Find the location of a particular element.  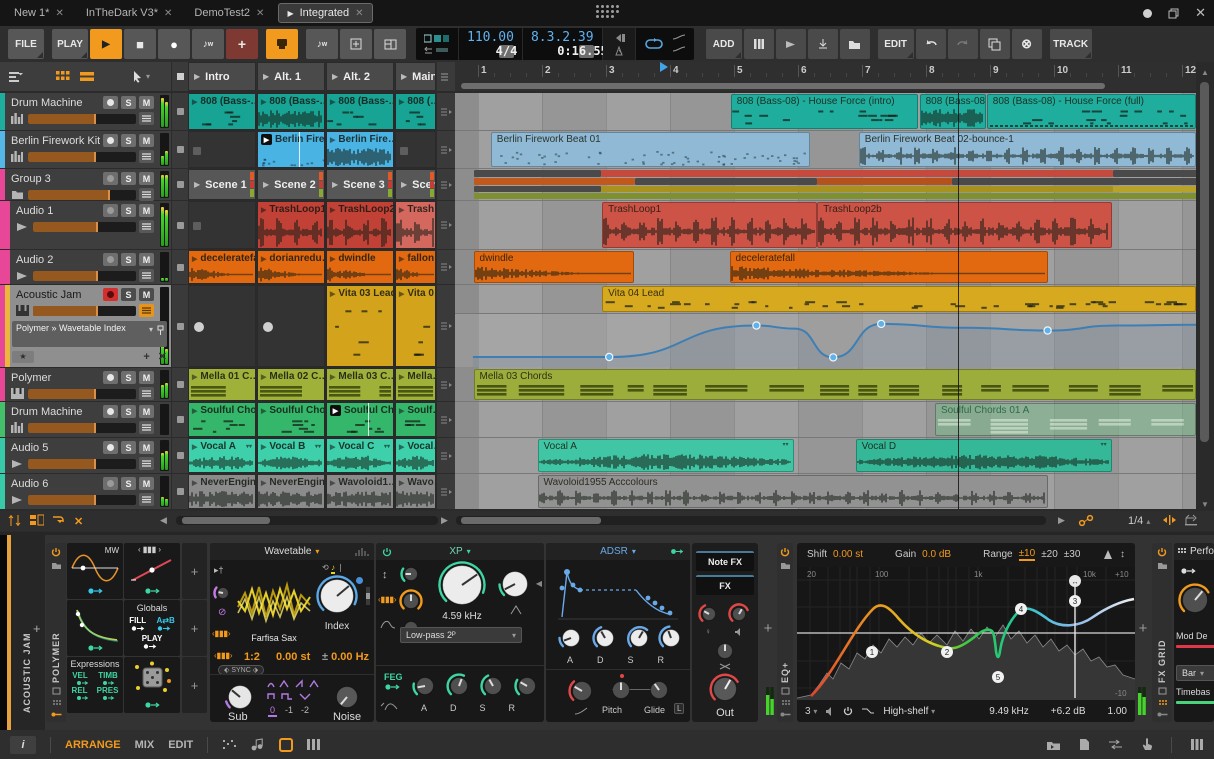

template-button is located at coordinates (390, 44).